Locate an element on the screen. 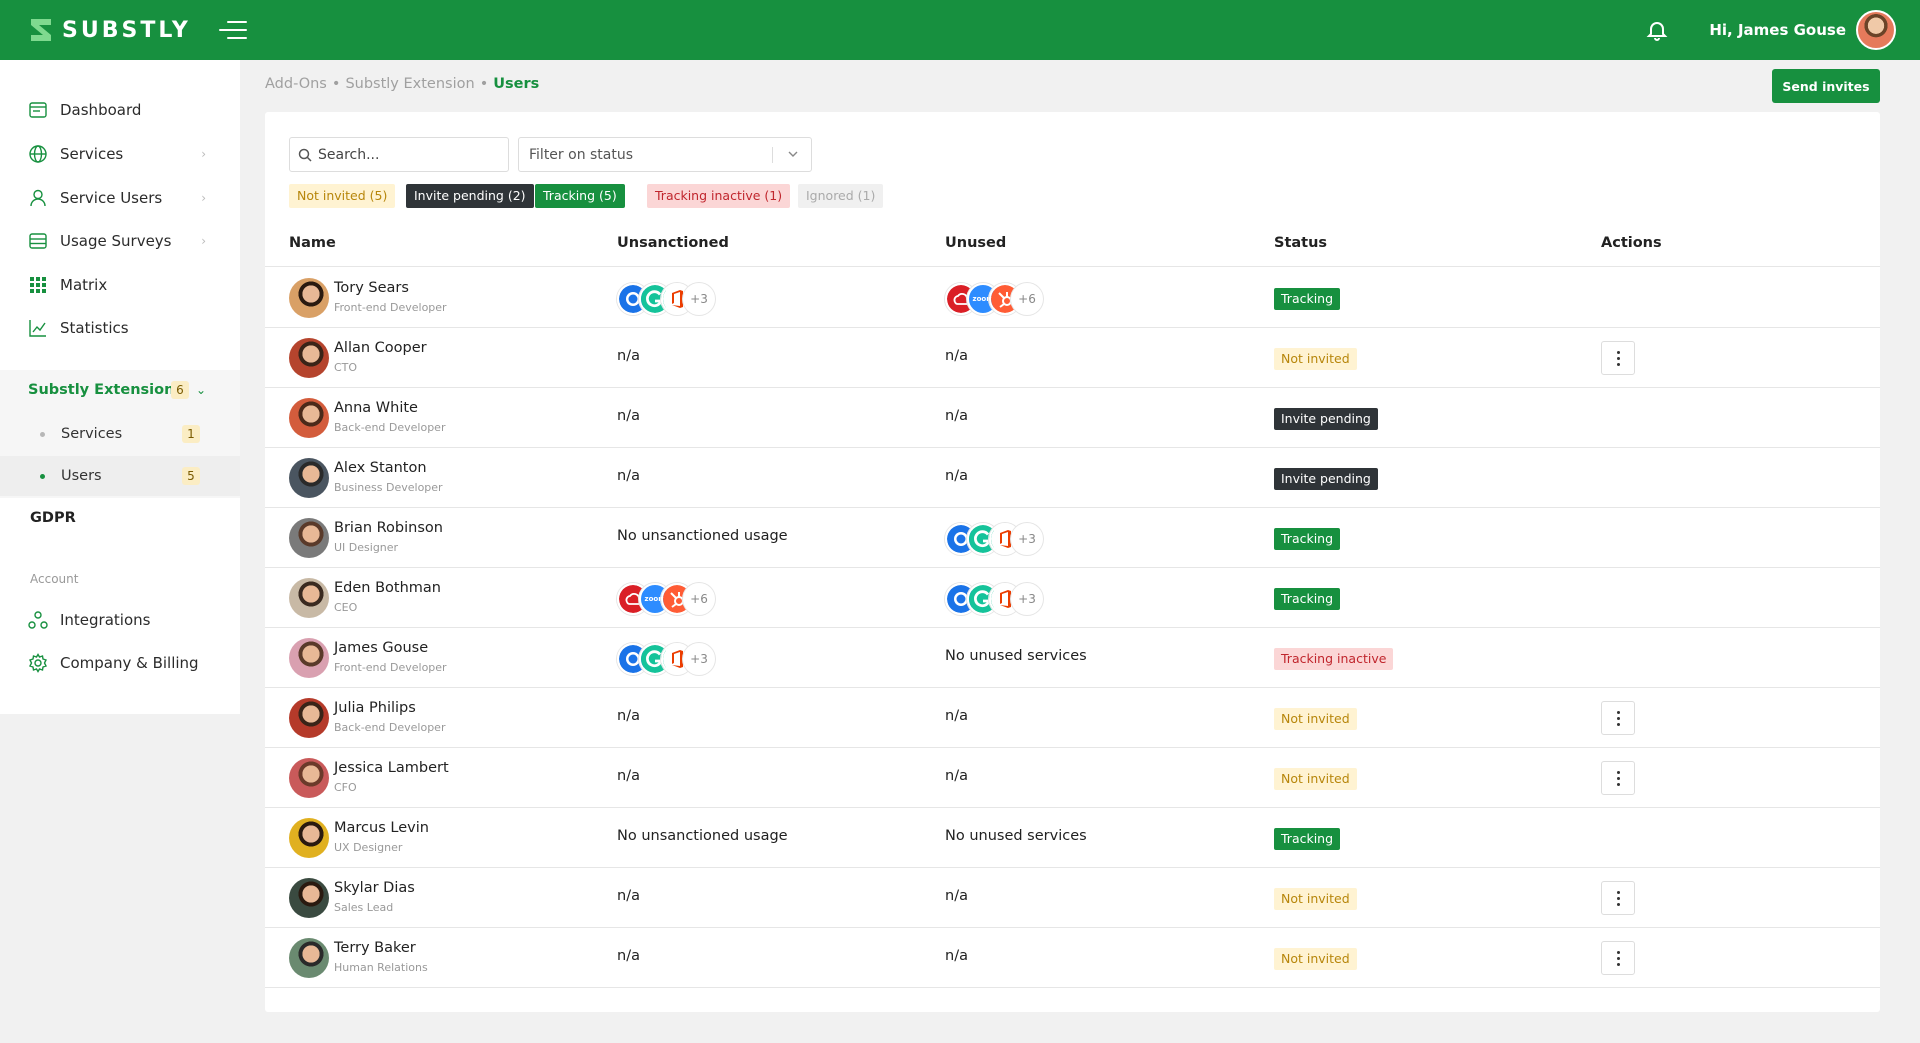 The width and height of the screenshot is (1920, 1043). send-invites-button: Send invites is located at coordinates (1826, 86).